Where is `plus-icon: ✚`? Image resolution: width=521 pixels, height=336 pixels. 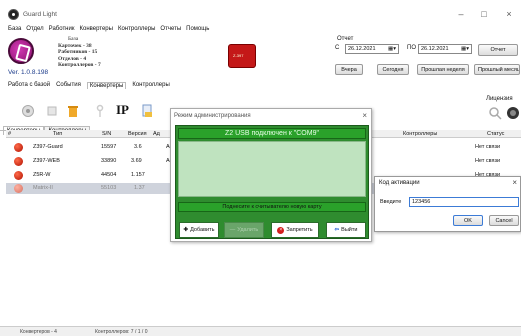 plus-icon: ✚ is located at coordinates (186, 230).